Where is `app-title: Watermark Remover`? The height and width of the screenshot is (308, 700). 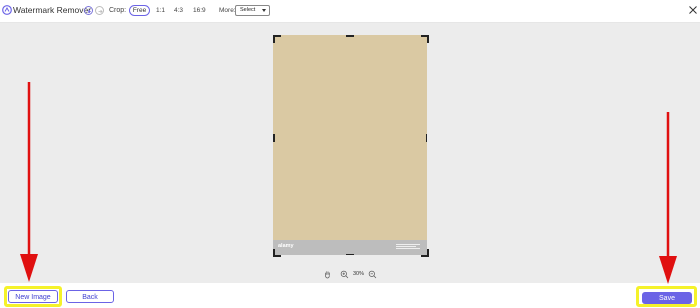
app-title: Watermark Remover is located at coordinates (52, 10).